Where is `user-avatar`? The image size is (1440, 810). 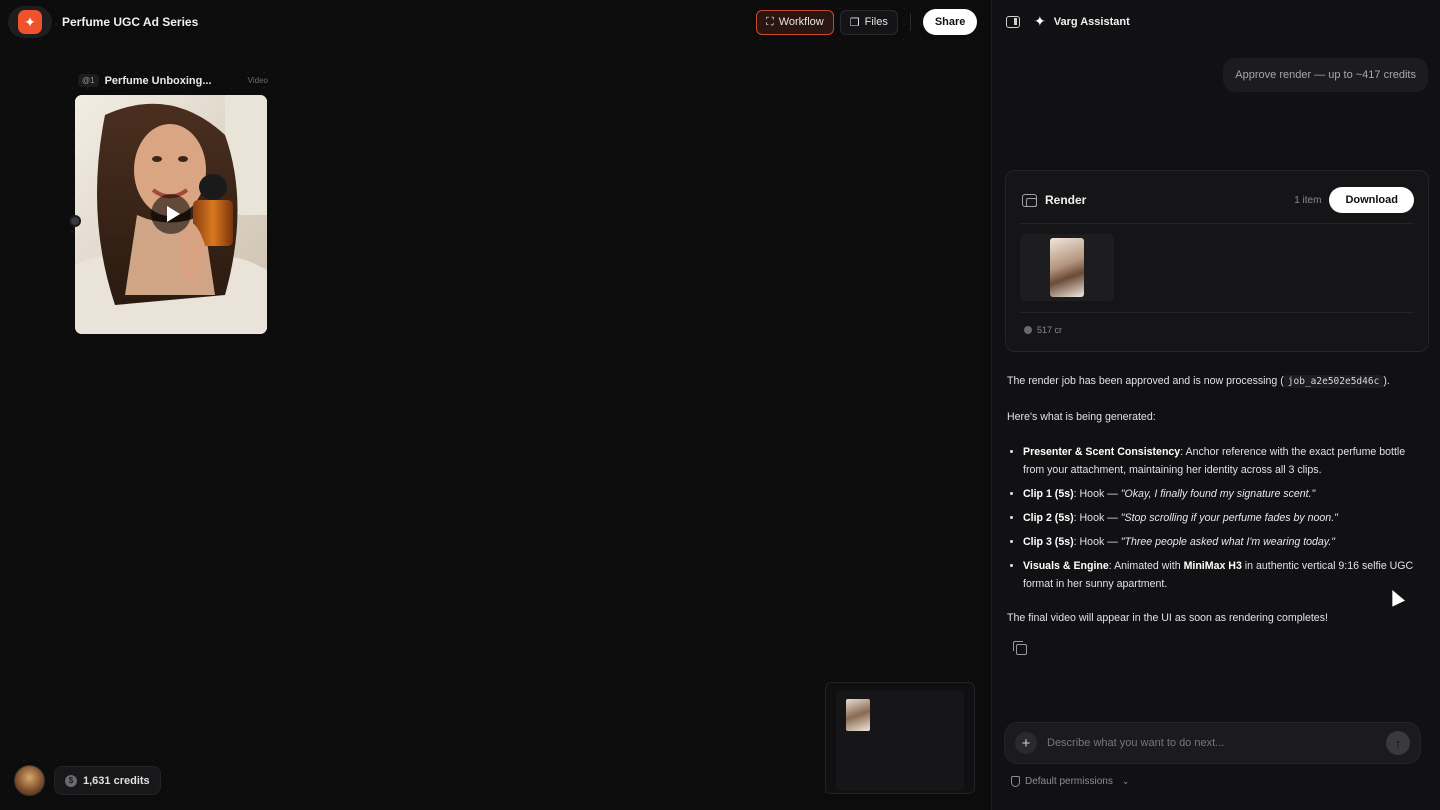 user-avatar is located at coordinates (29, 780).